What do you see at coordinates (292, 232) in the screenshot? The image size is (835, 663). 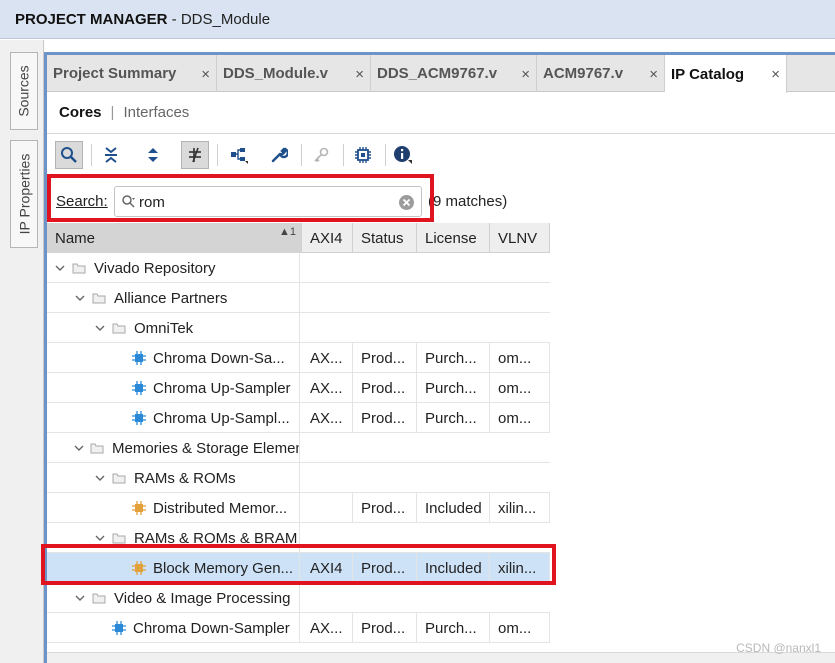 I see `sort-order: 1` at bounding box center [292, 232].